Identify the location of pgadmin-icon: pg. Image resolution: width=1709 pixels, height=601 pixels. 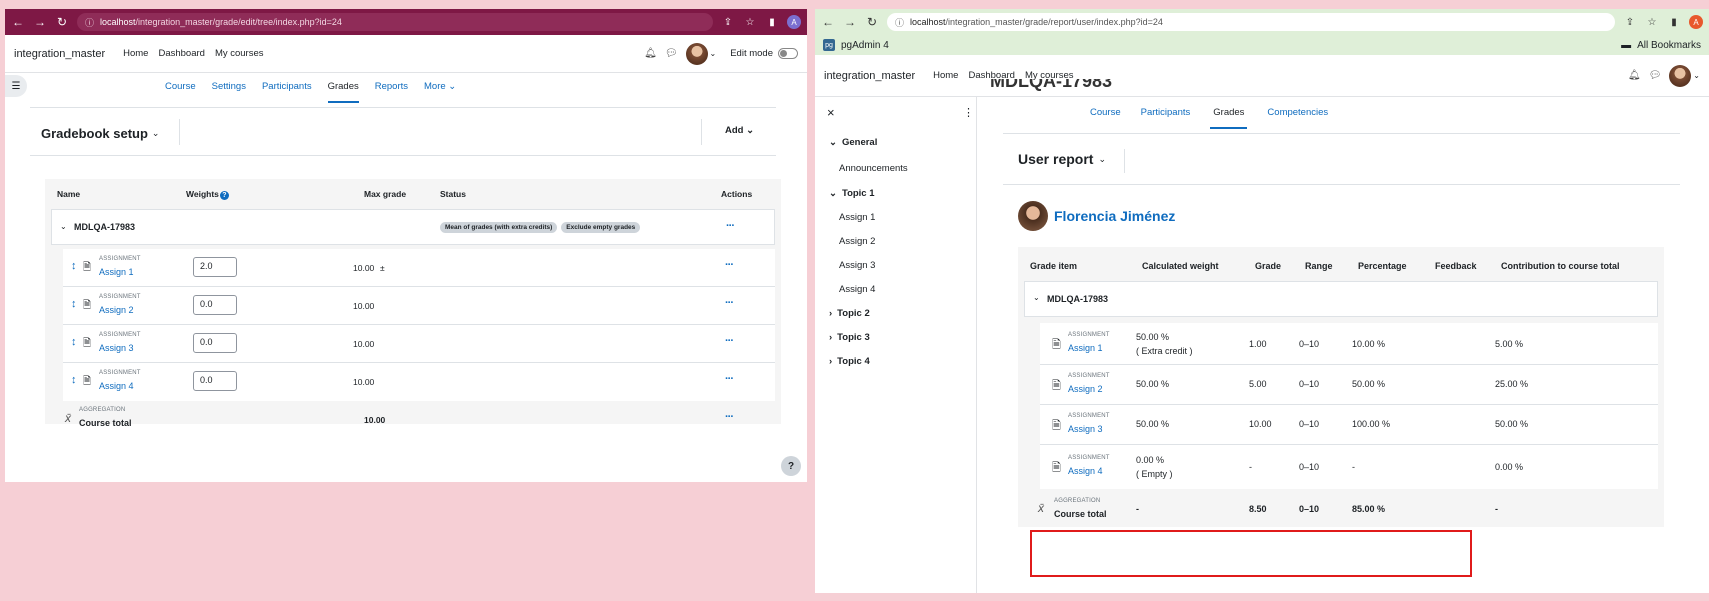
(829, 45).